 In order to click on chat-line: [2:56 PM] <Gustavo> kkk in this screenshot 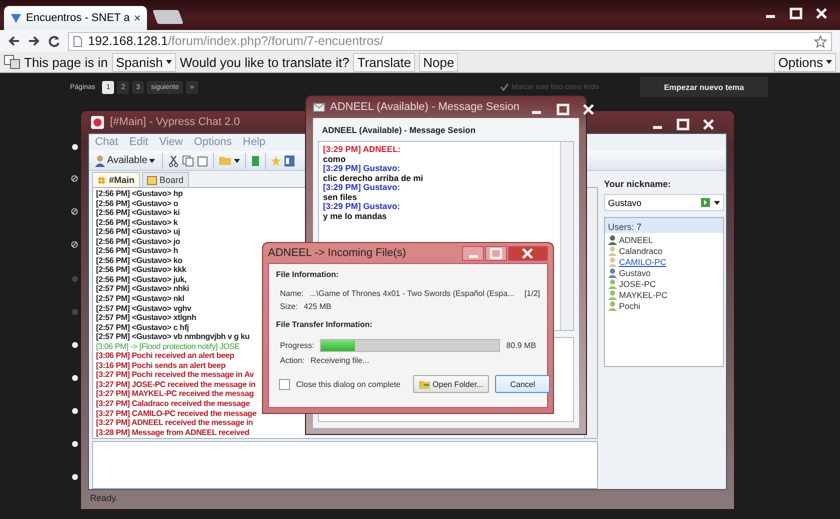, I will do `click(141, 270)`.